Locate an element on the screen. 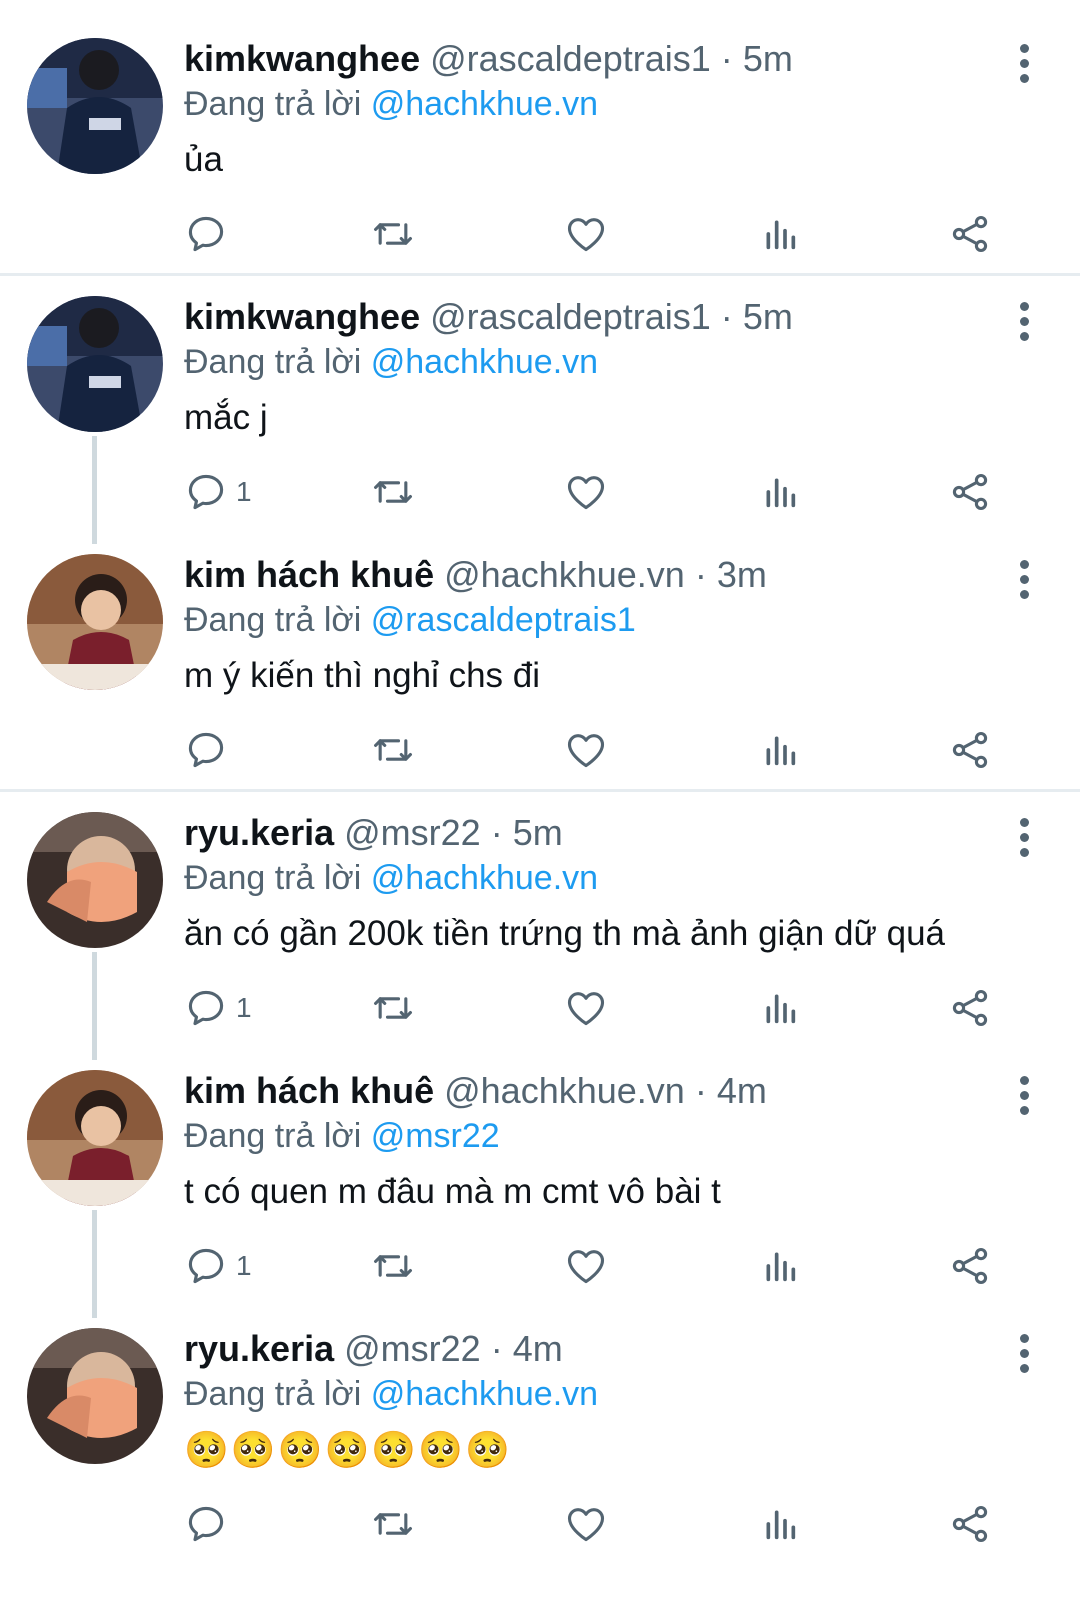 This screenshot has height=1608, width=1080. action-bar: 1 is located at coordinates (604, 1266).